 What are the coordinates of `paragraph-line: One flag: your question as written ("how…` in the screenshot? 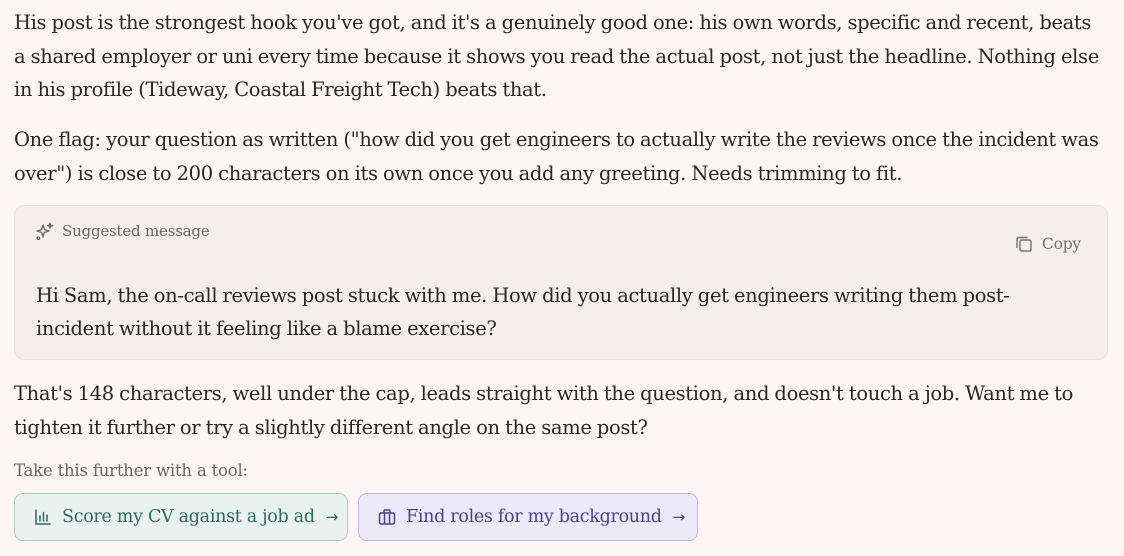 It's located at (556, 139).